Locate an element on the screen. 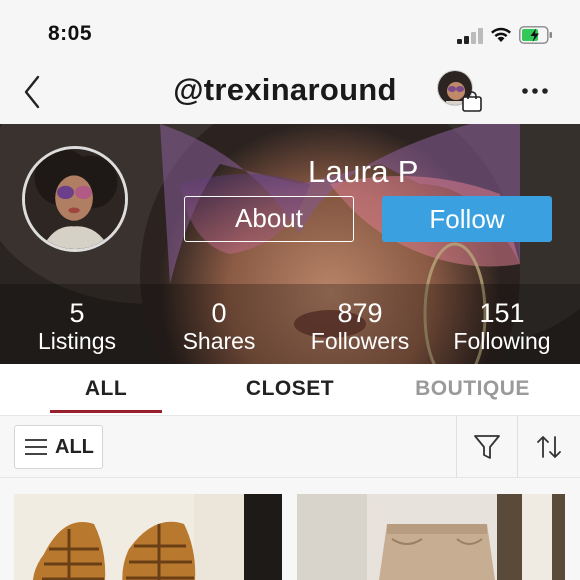 This screenshot has height=580, width=580. tab-boutique: BOUTIQUE is located at coordinates (472, 390).